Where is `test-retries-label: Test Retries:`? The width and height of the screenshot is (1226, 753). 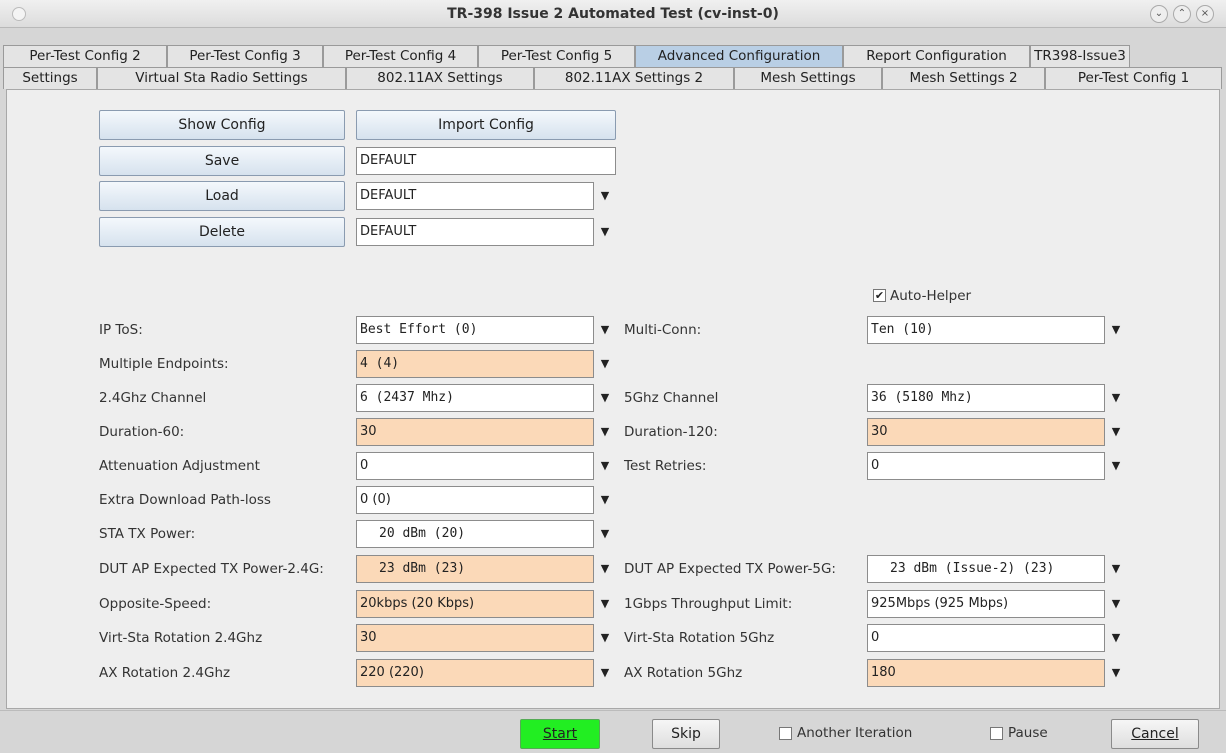
test-retries-label: Test Retries: is located at coordinates (665, 466).